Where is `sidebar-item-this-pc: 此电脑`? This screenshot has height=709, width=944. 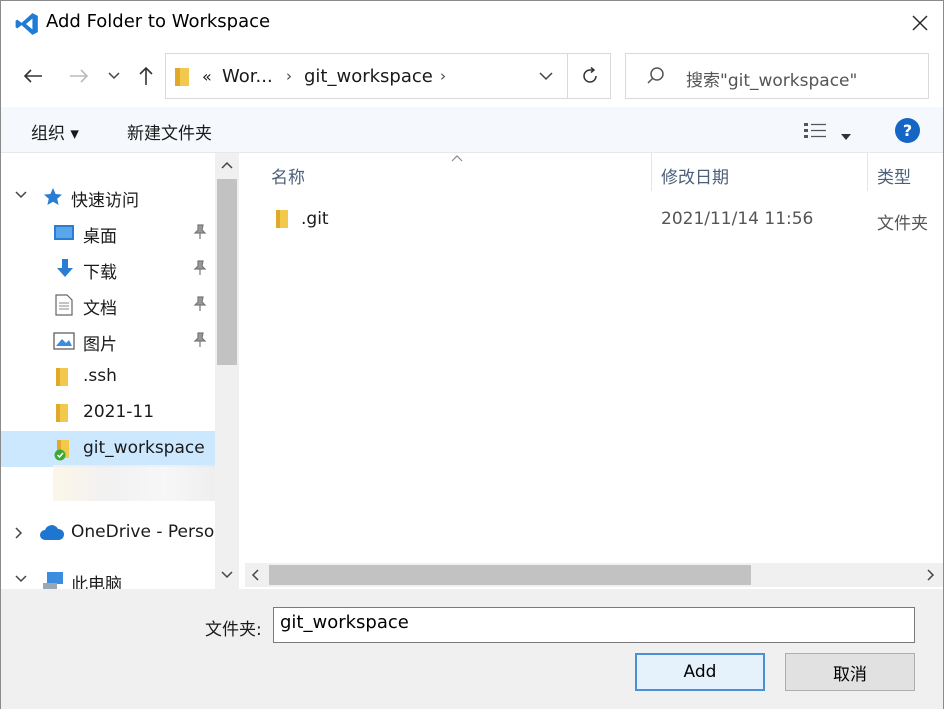
sidebar-item-this-pc: 此电脑 is located at coordinates (108, 576).